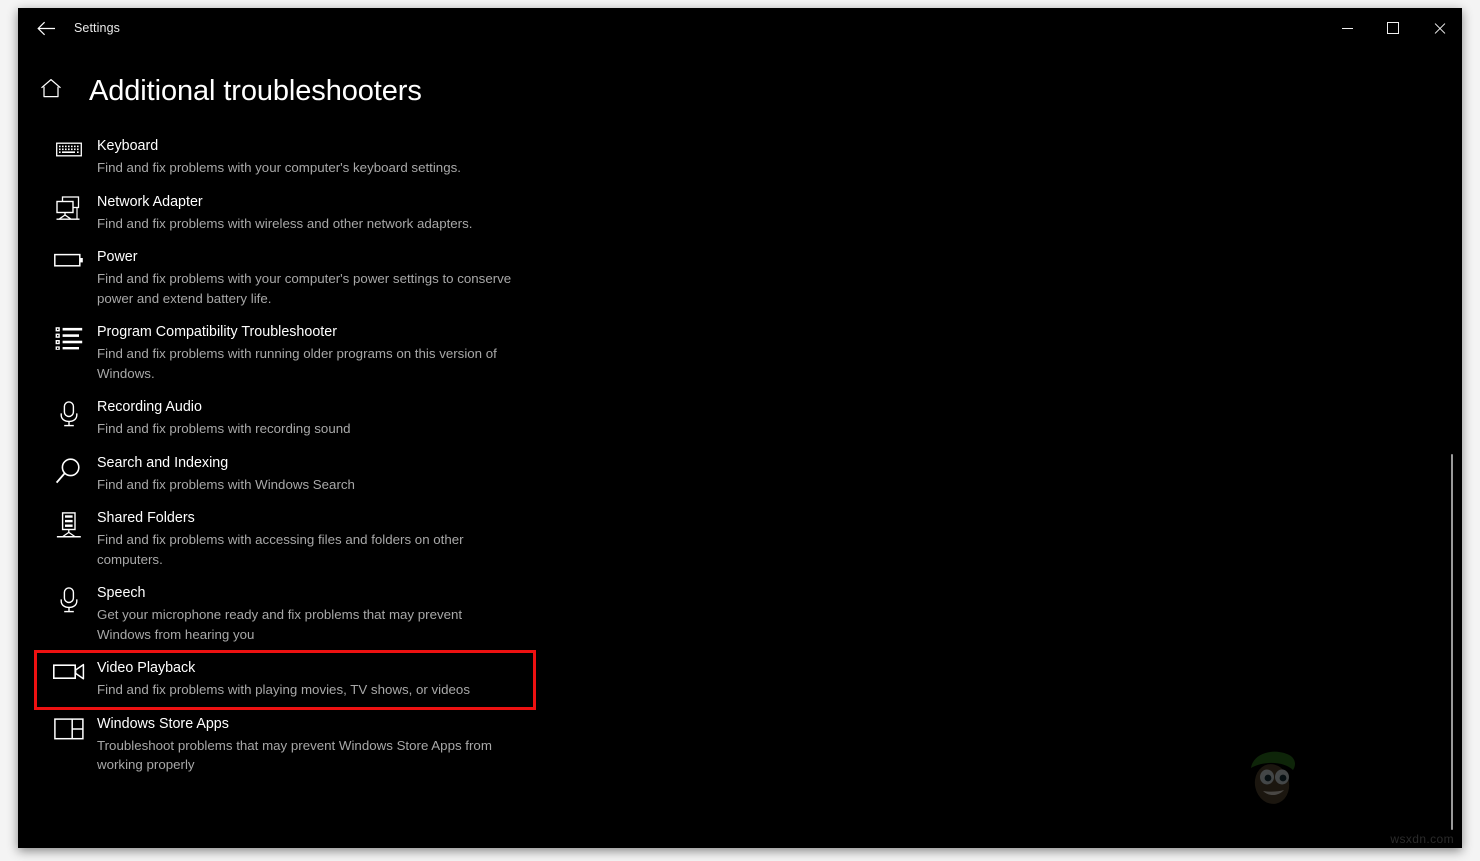 The image size is (1480, 861). Describe the element at coordinates (1452, 447) in the screenshot. I see `scrollbar` at that location.